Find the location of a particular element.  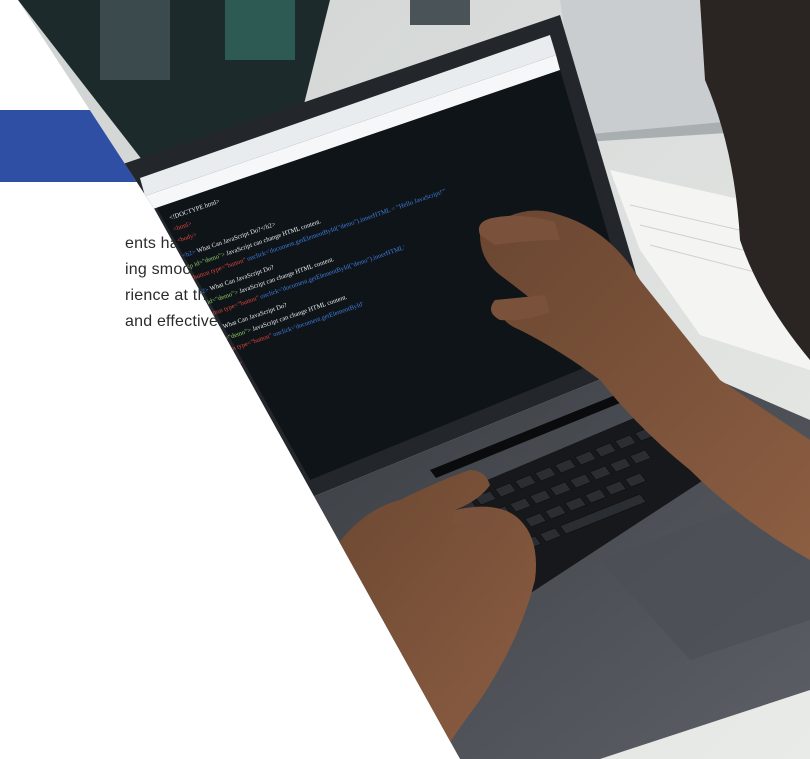

svg-text: </body> is located at coordinates (232, 366).